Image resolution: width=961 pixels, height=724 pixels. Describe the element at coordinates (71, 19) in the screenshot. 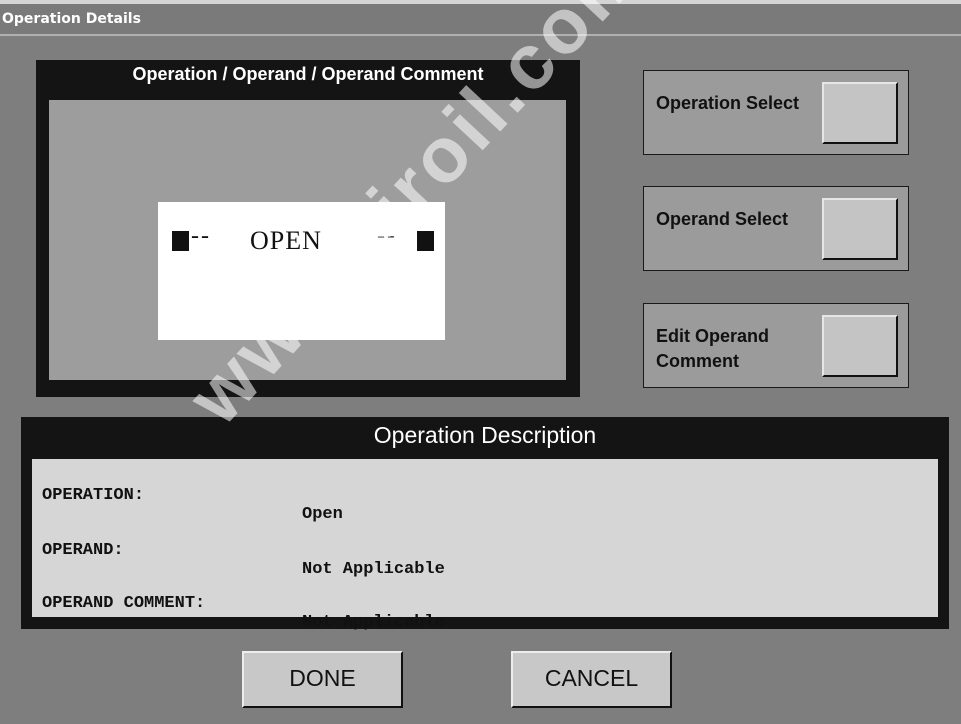

I see `window-title: Operation Details` at that location.